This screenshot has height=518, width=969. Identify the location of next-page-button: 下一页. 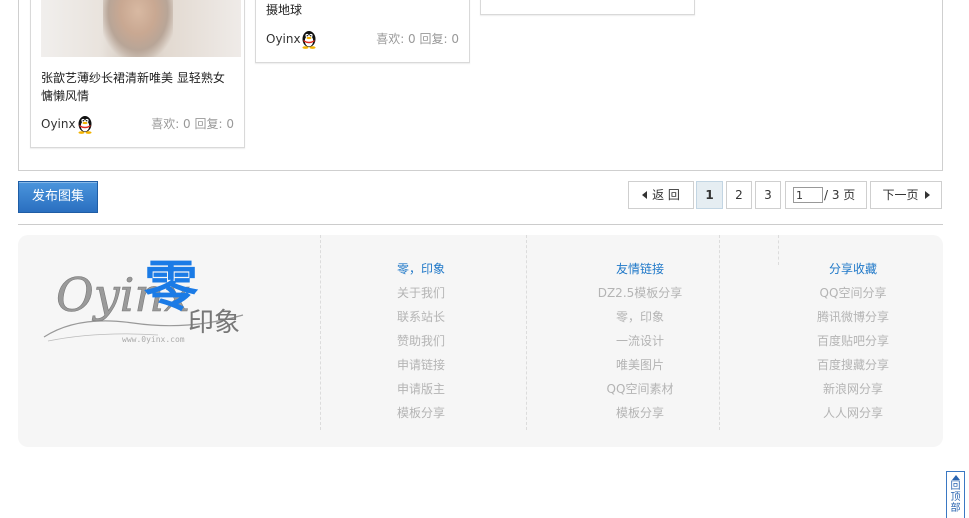
(906, 195).